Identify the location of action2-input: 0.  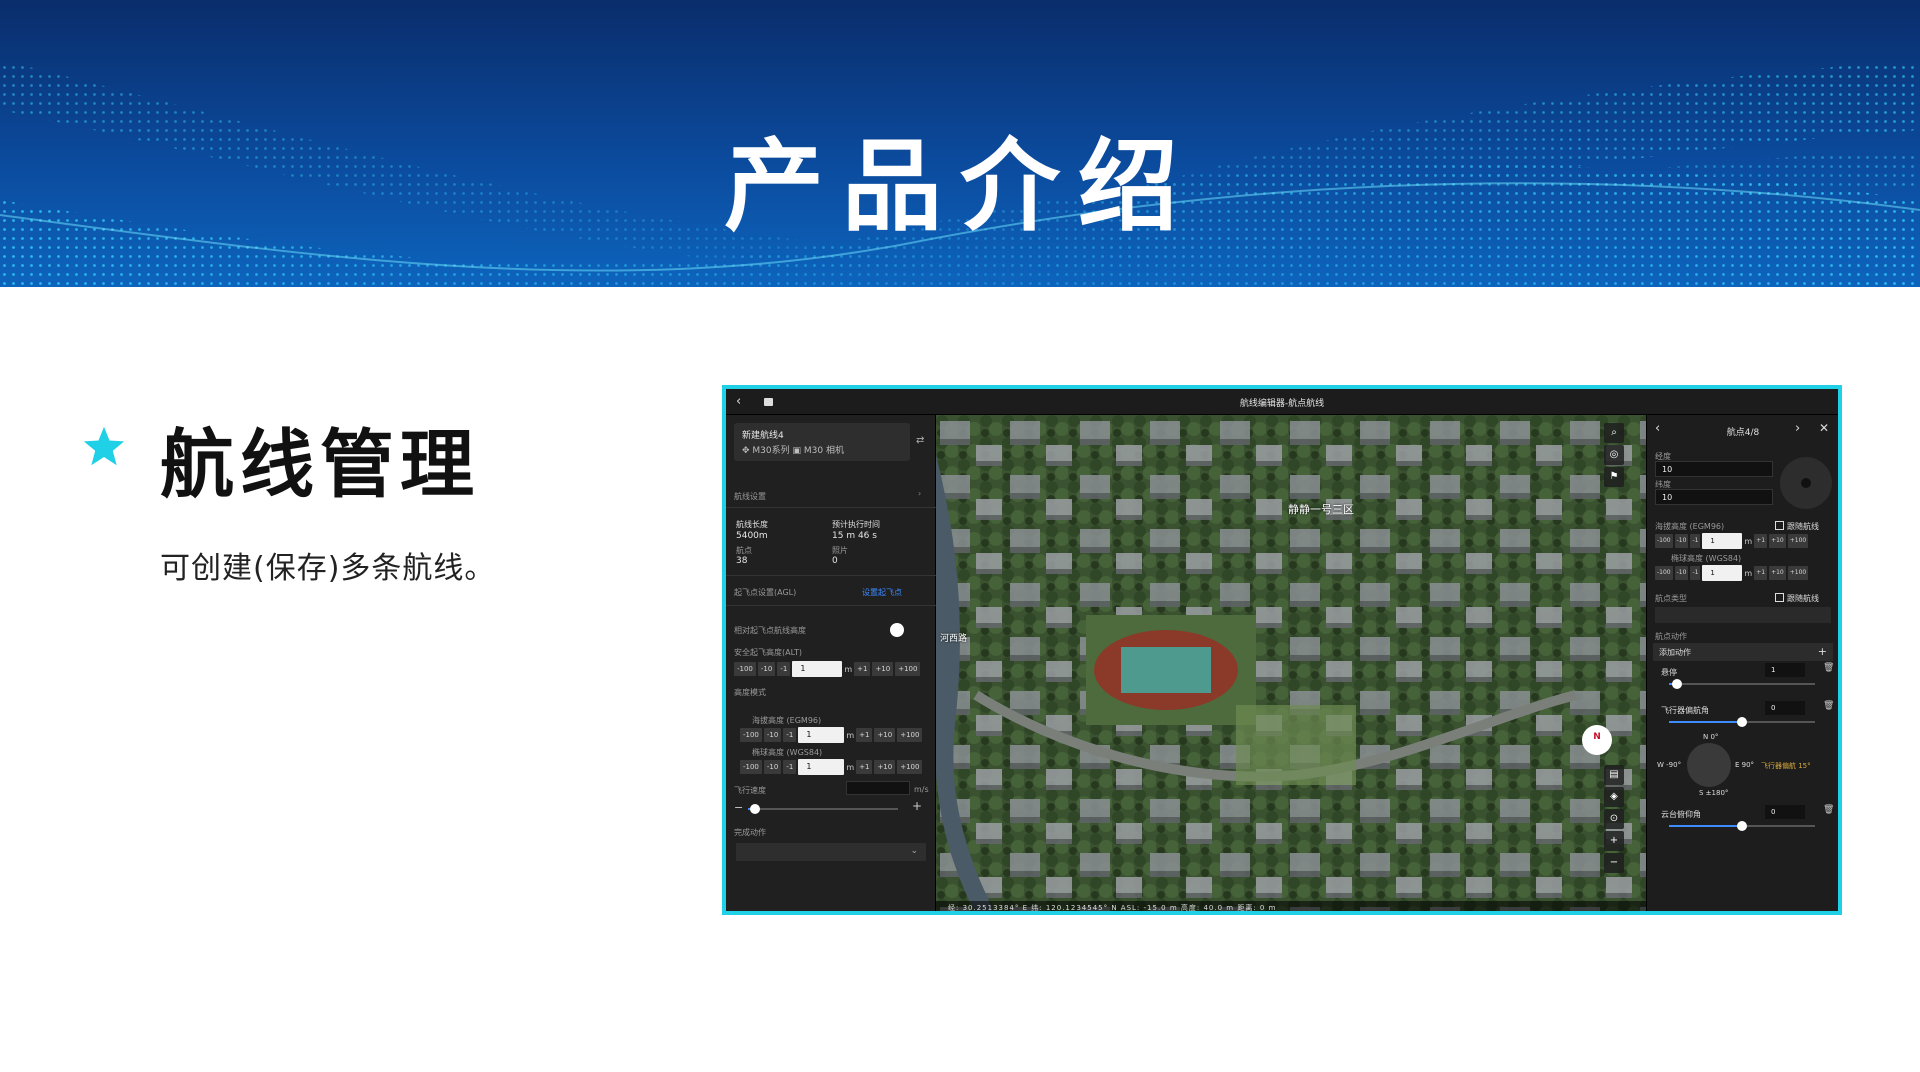
(1785, 708).